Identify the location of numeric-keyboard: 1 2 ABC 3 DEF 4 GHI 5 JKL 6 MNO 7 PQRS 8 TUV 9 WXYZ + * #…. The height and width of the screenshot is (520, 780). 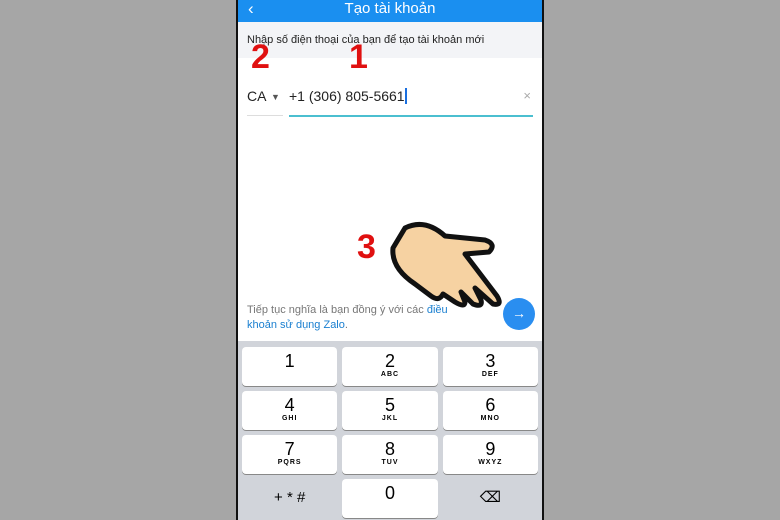
(390, 430).